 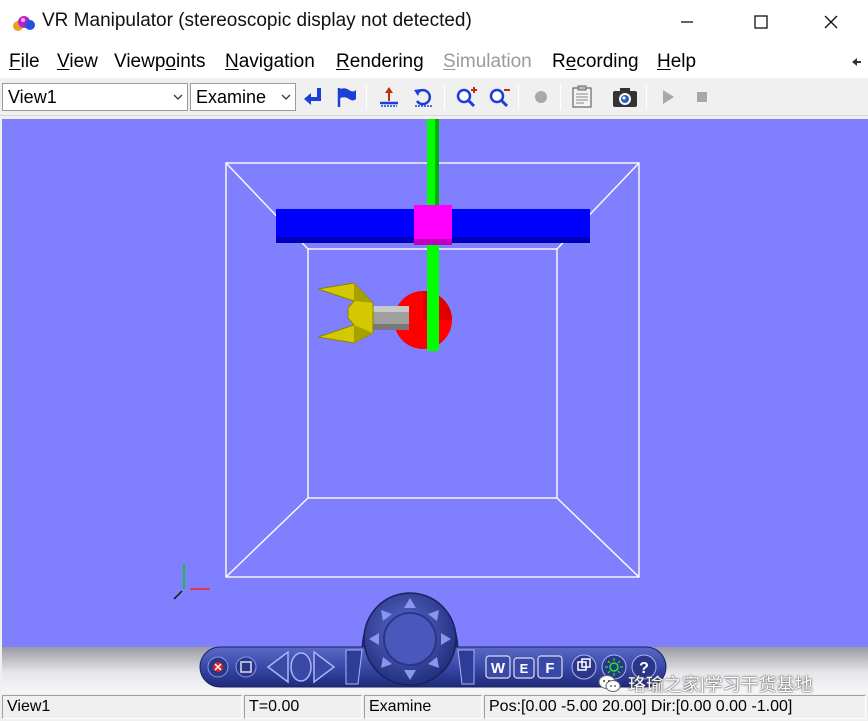 I want to click on menu-label: ile, so click(x=30, y=61).